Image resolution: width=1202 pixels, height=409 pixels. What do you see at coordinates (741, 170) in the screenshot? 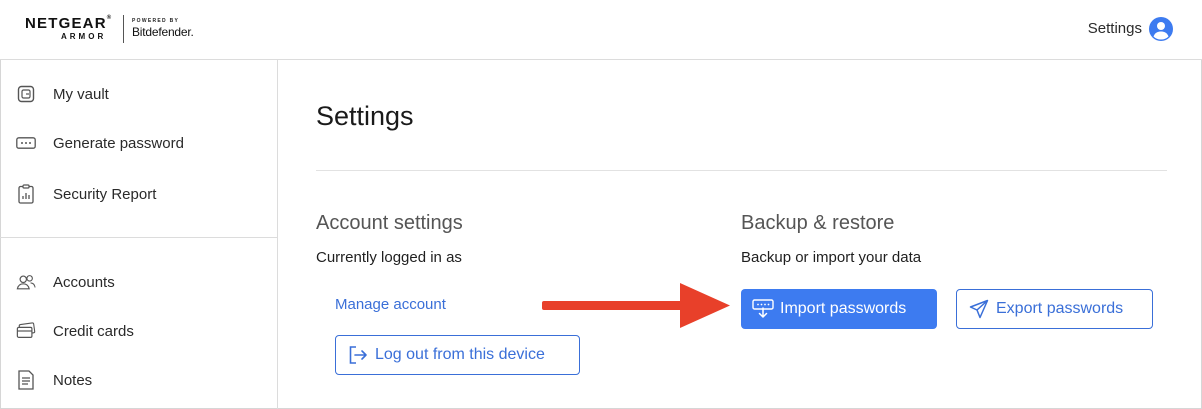
I see `main-divider` at bounding box center [741, 170].